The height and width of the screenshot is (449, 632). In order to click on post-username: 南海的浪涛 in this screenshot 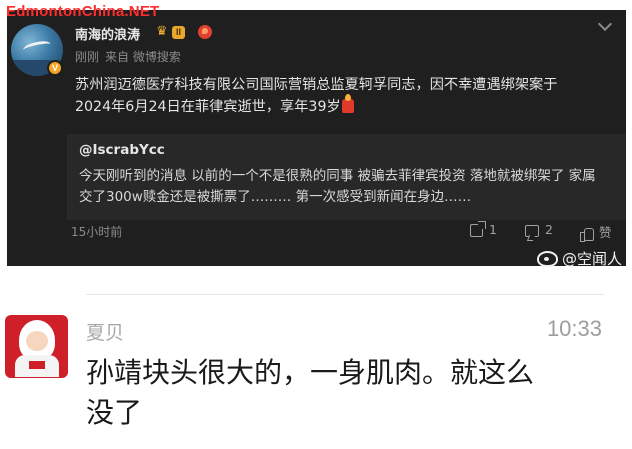, I will do `click(107, 33)`.